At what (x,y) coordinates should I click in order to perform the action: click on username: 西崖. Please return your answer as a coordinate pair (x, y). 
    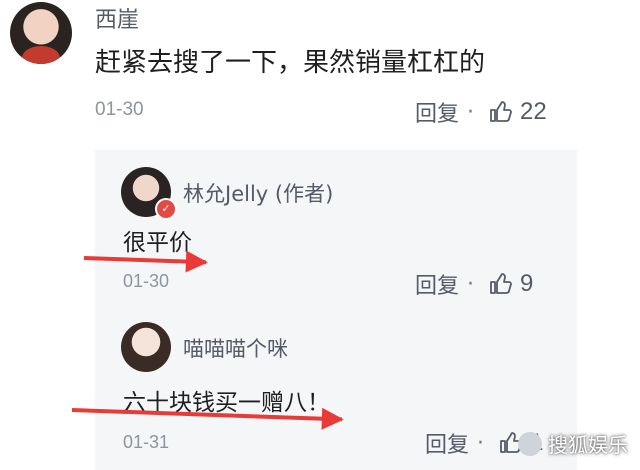
    Looking at the image, I should click on (117, 18).